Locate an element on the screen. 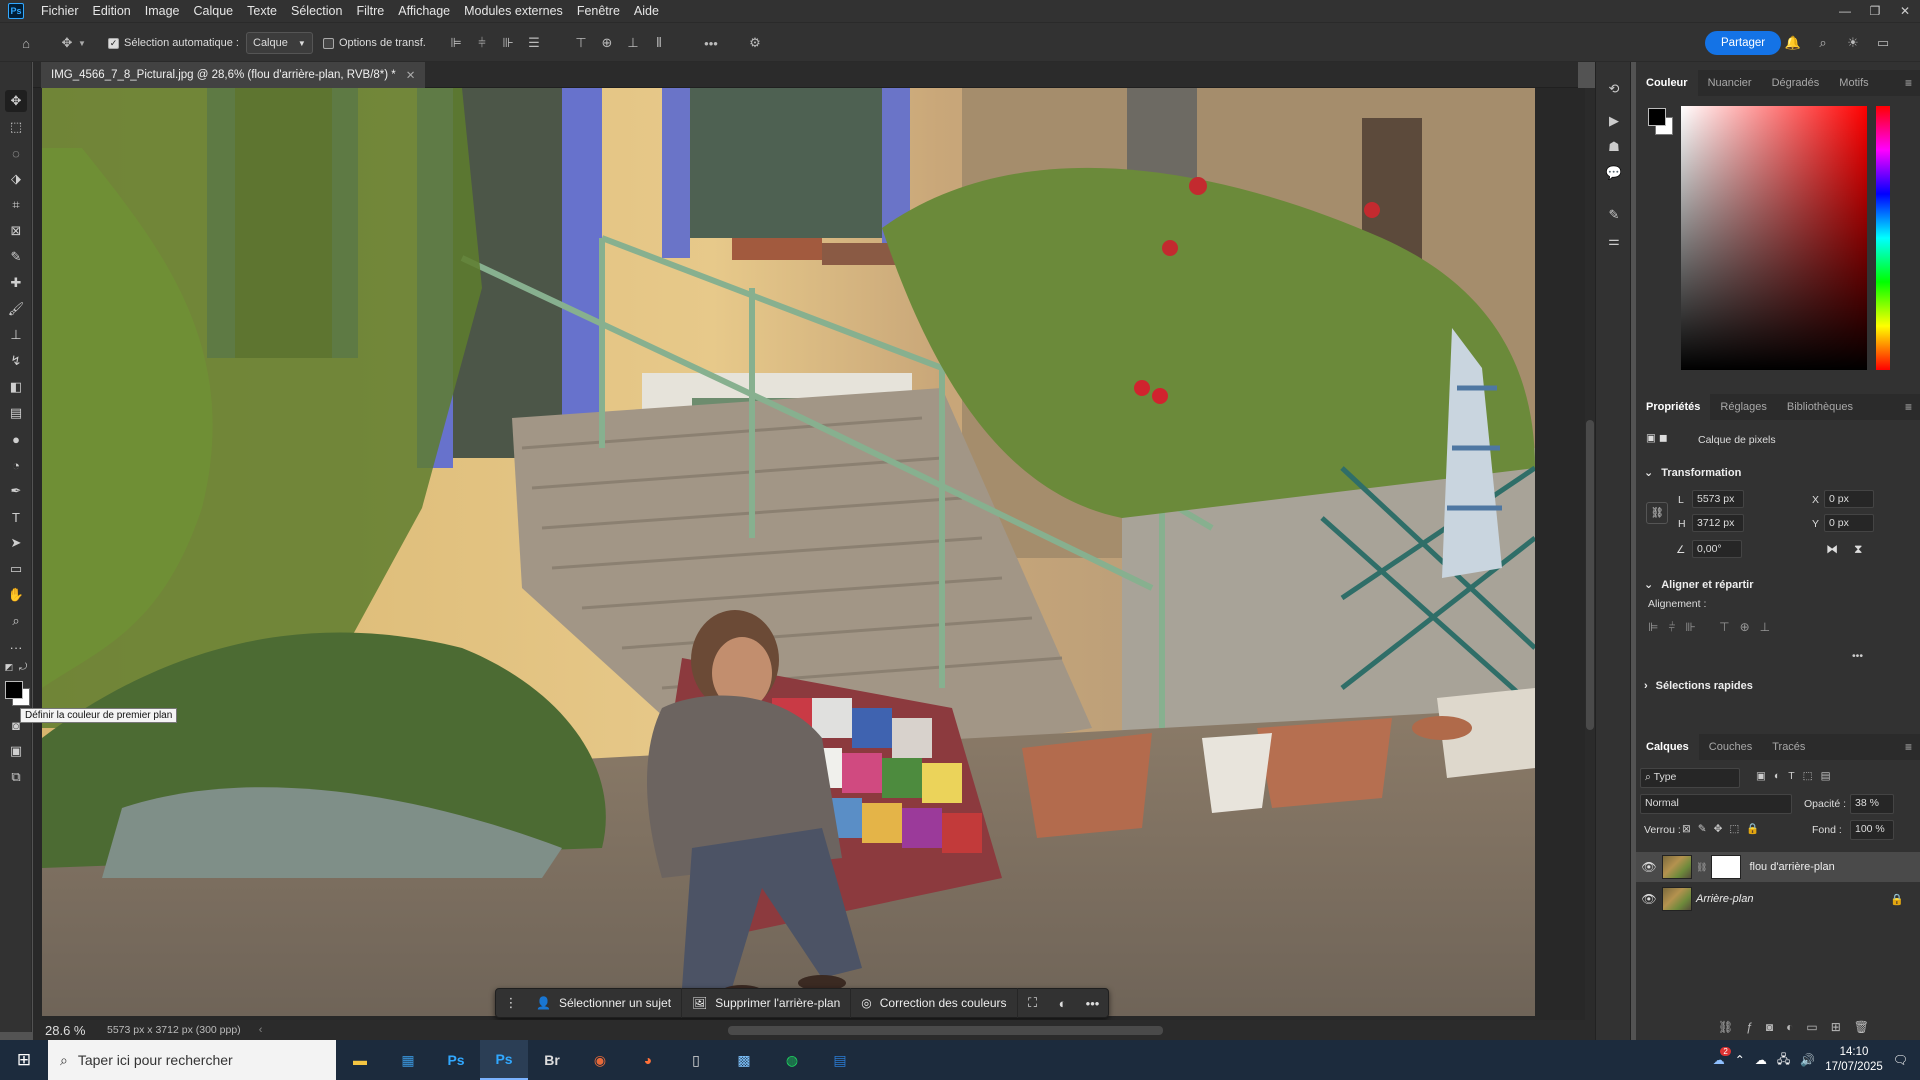 Image resolution: width=1920 pixels, height=1080 pixels. layer-row-flou: 👁 ⛓ flou d'arrière-plan is located at coordinates (1778, 867).